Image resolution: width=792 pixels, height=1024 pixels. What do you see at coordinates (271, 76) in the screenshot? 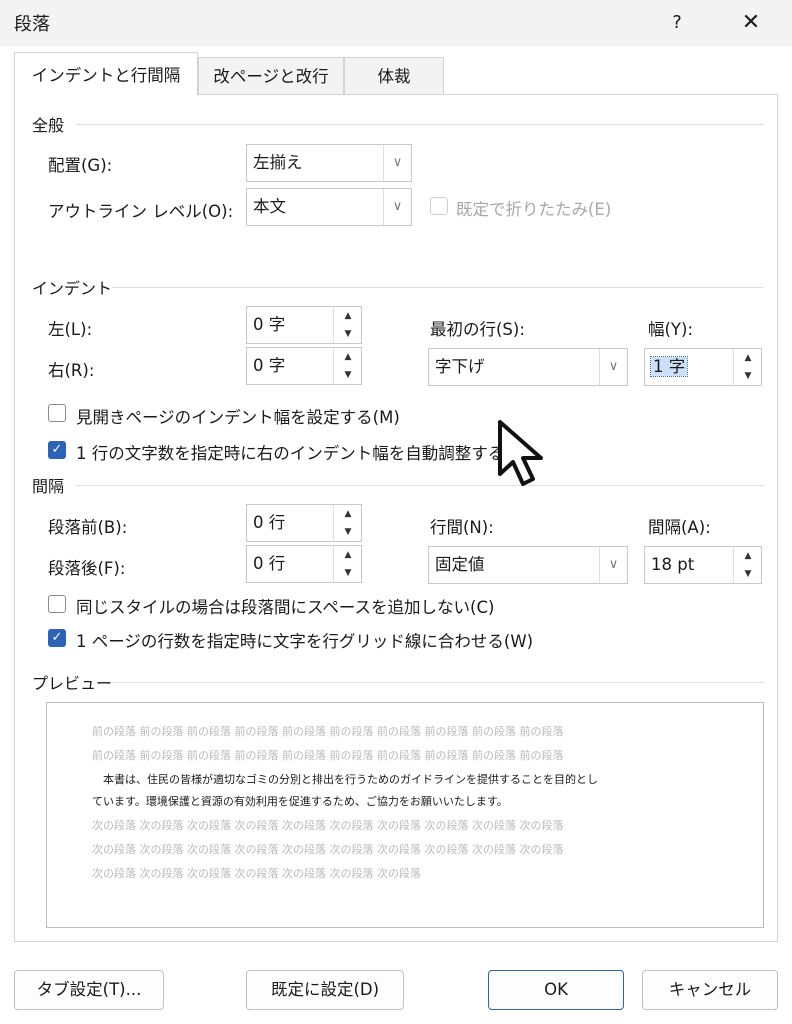
I see `tab-line-breaks: 改ページと改行` at bounding box center [271, 76].